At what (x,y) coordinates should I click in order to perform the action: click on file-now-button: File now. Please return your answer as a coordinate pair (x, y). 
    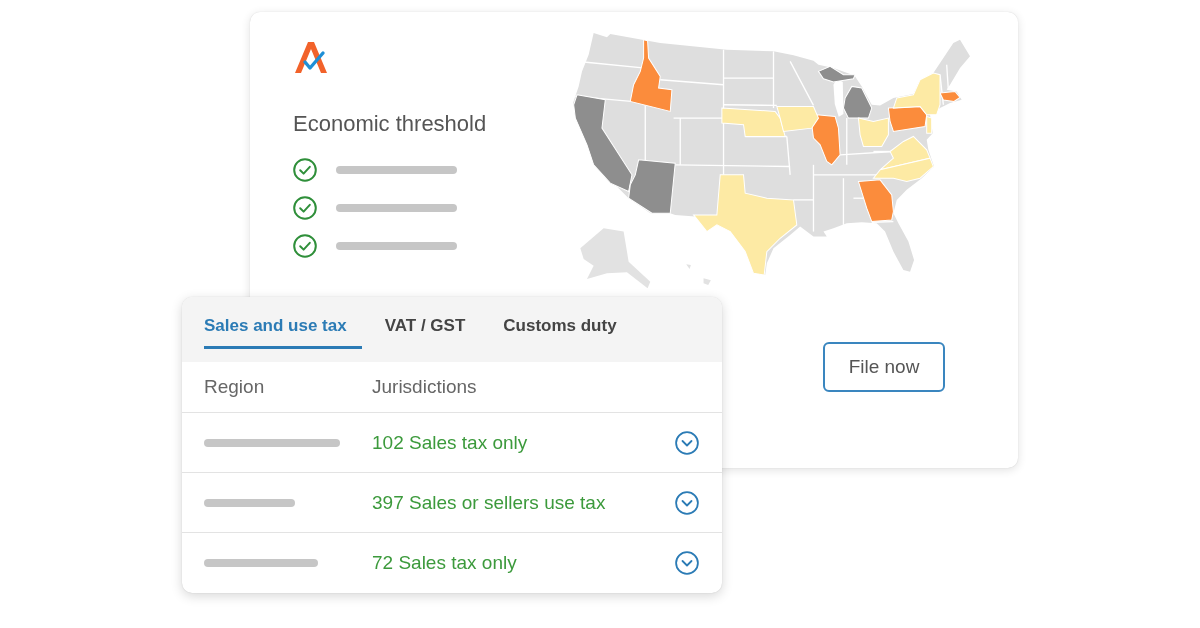
    Looking at the image, I should click on (884, 367).